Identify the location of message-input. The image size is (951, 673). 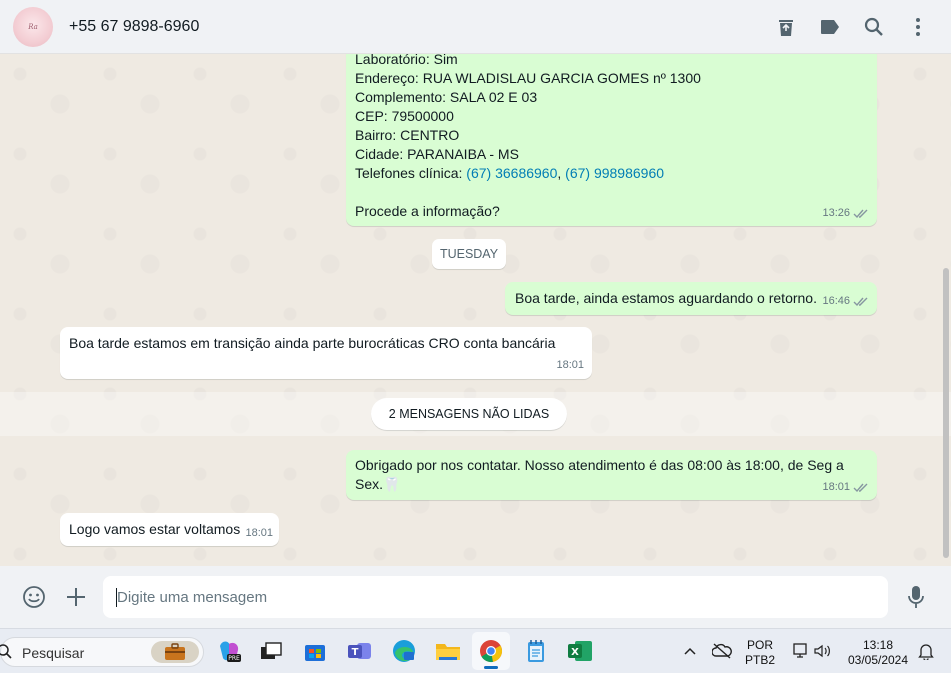
(495, 597).